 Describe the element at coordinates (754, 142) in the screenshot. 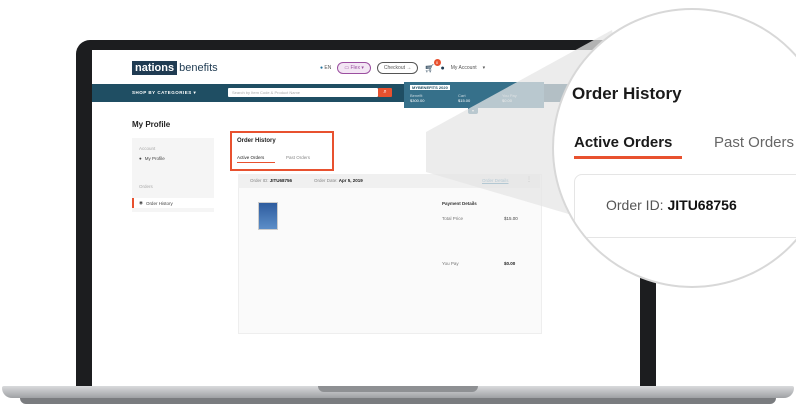

I see `zoom-tab-past-orders: Past Orders` at that location.